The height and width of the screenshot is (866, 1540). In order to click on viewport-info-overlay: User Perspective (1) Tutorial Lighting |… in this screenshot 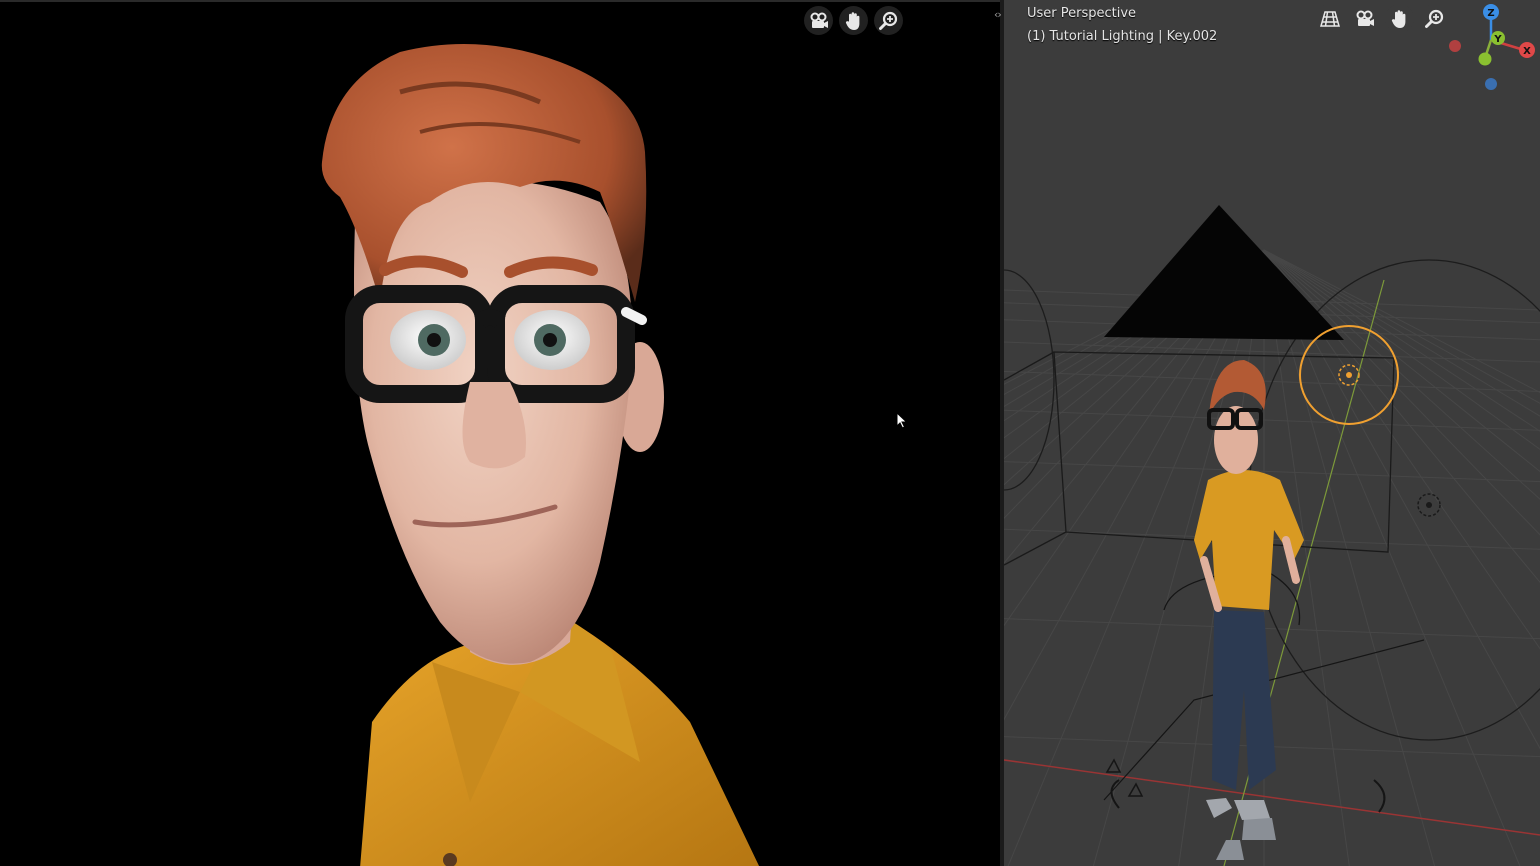, I will do `click(1122, 25)`.